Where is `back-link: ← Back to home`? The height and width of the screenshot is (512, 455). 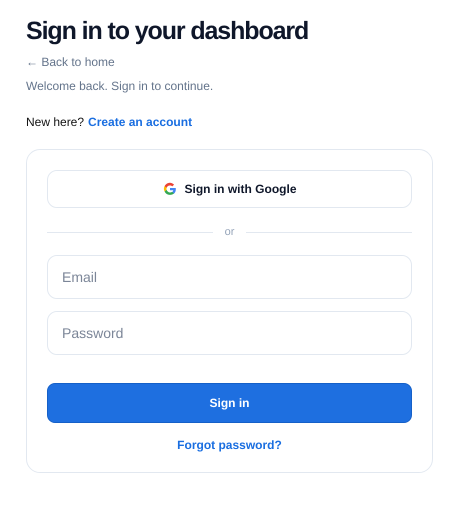
back-link: ← Back to home is located at coordinates (70, 62).